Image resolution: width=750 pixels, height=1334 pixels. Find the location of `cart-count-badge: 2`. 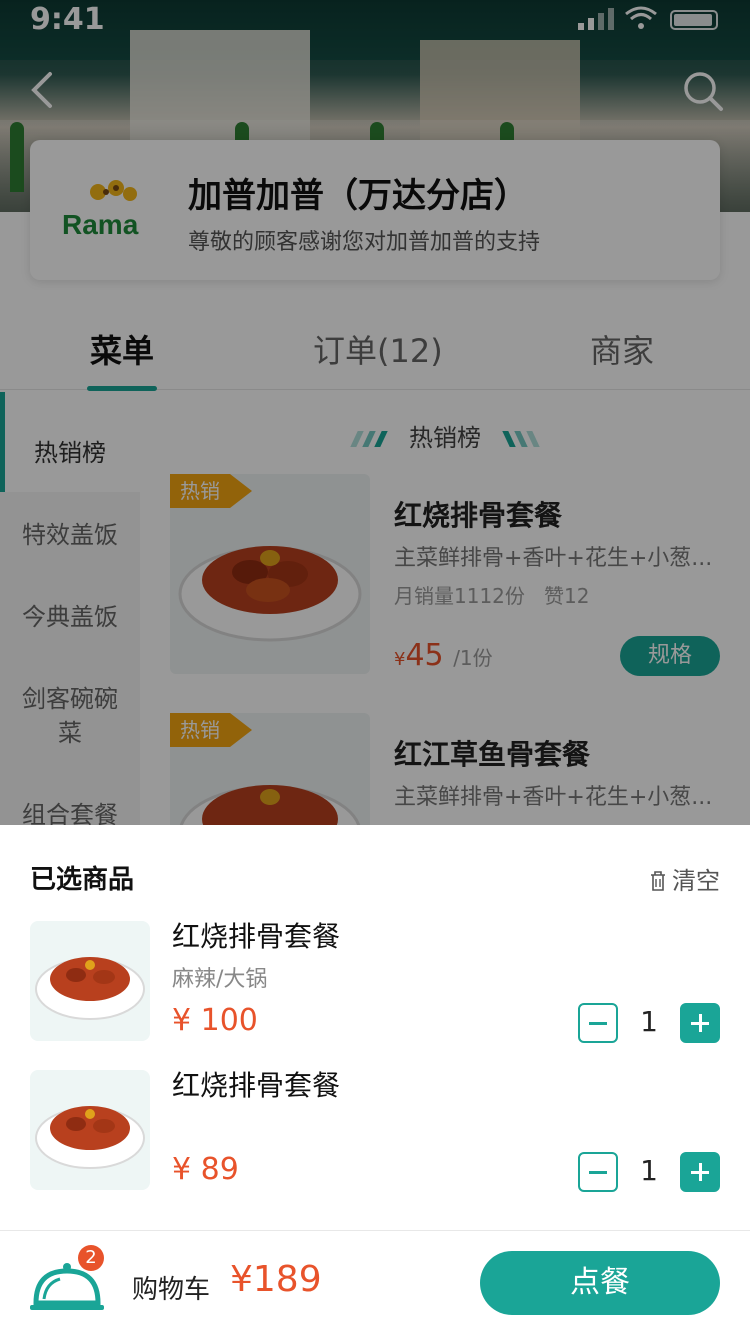

cart-count-badge: 2 is located at coordinates (91, 1258).